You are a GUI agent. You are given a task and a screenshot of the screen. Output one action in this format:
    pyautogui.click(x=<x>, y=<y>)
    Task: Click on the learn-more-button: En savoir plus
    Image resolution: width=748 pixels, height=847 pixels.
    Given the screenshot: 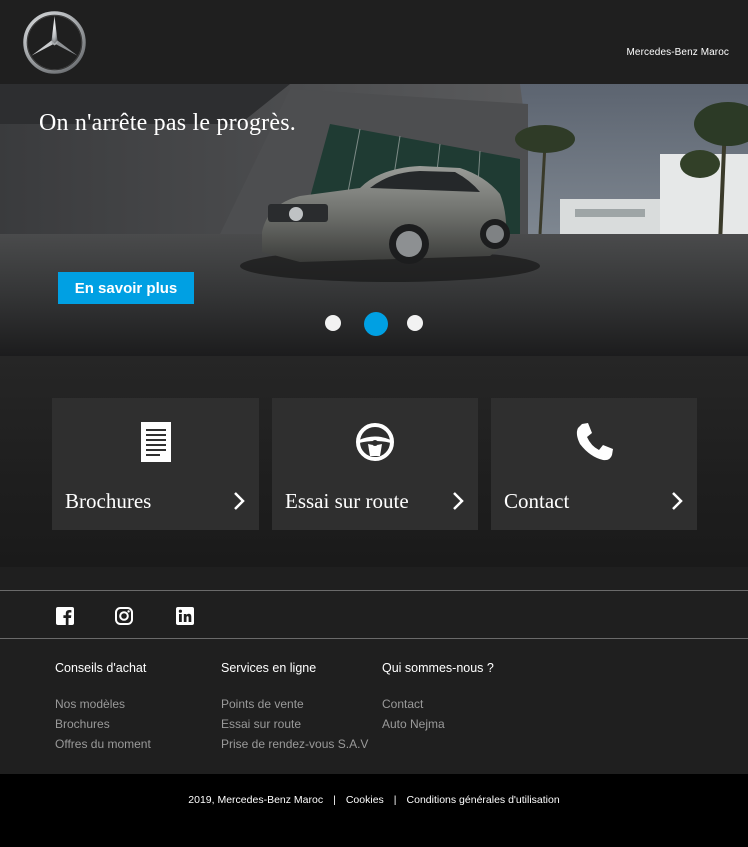 What is the action you would take?
    pyautogui.click(x=126, y=288)
    